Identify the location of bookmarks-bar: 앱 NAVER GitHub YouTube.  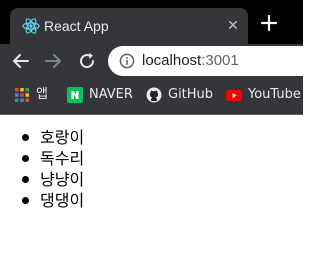
(151, 96).